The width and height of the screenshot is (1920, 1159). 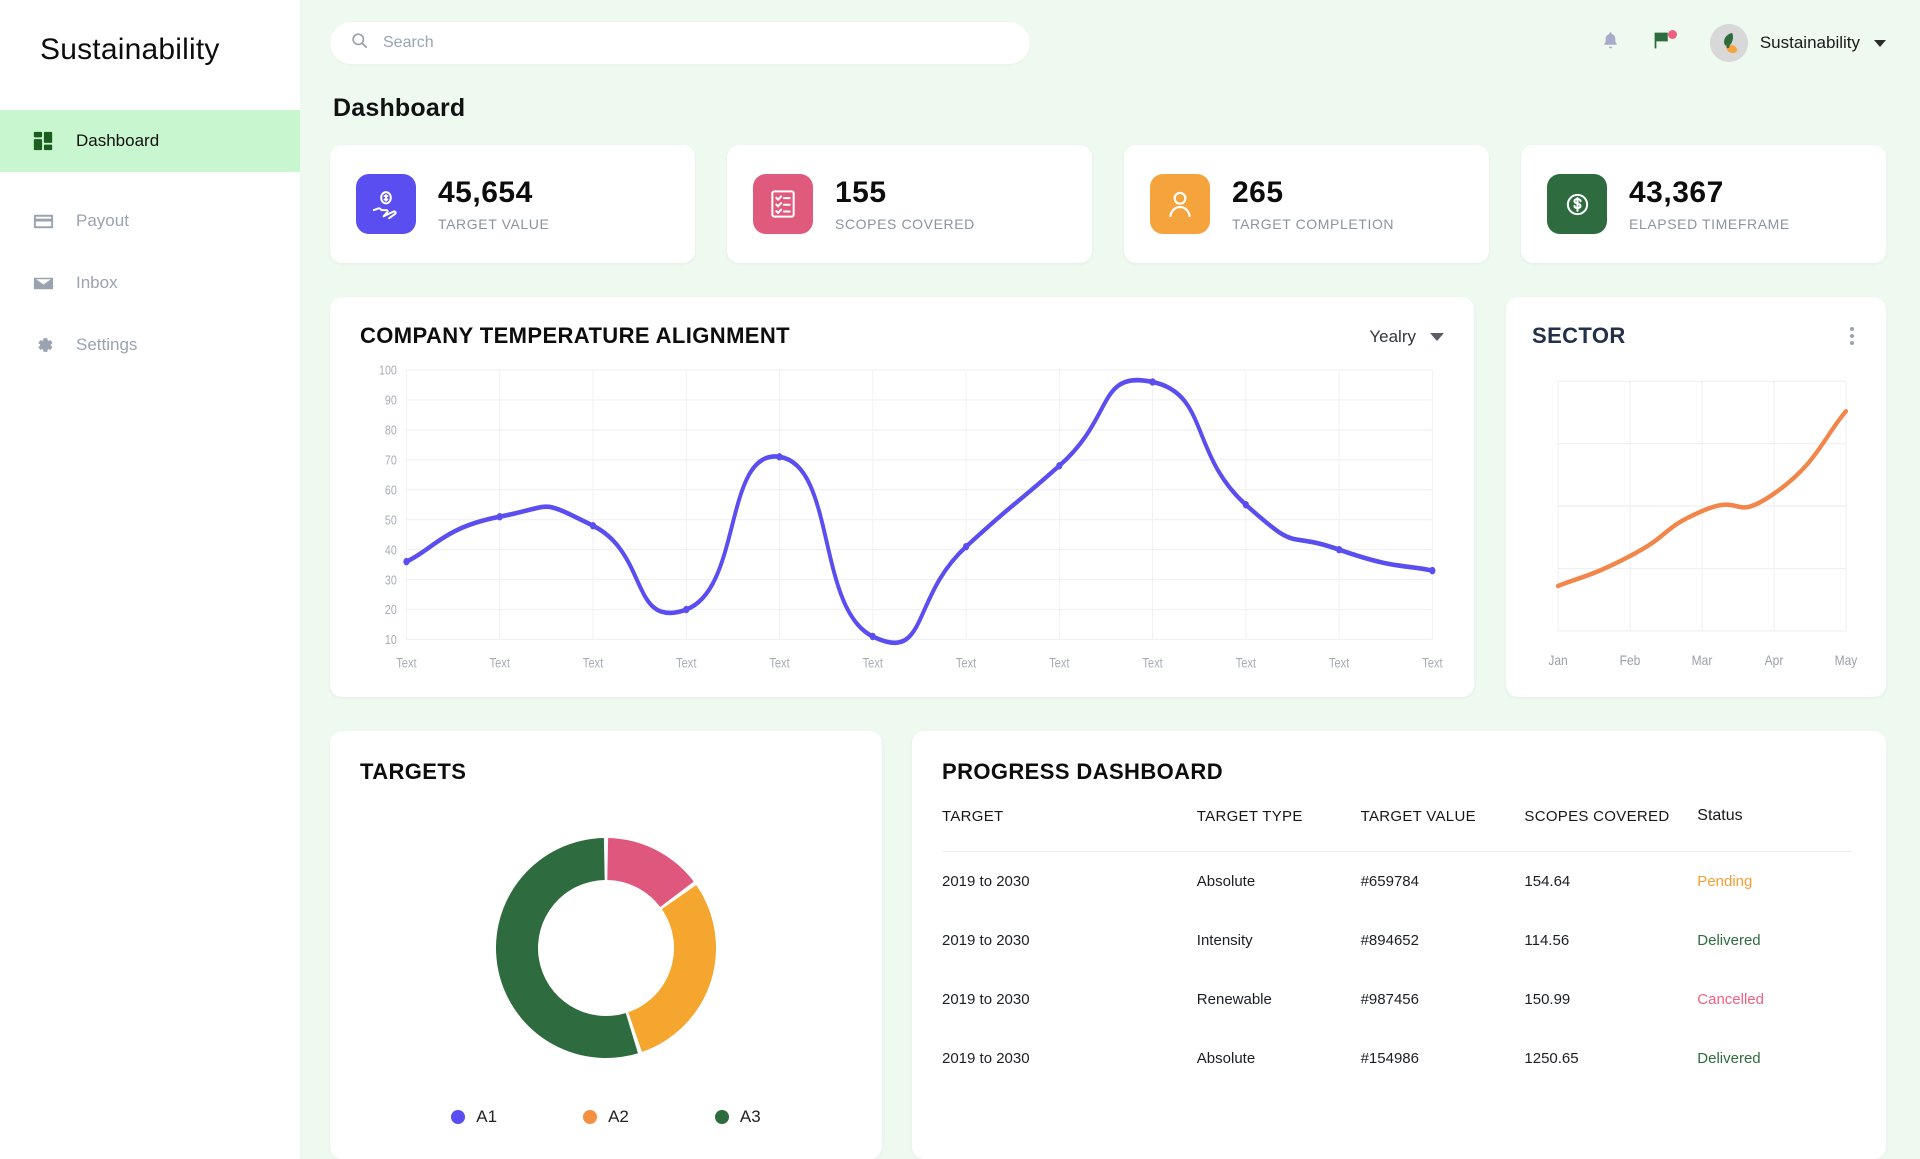 What do you see at coordinates (130, 49) in the screenshot?
I see `brand-name: Sustainability` at bounding box center [130, 49].